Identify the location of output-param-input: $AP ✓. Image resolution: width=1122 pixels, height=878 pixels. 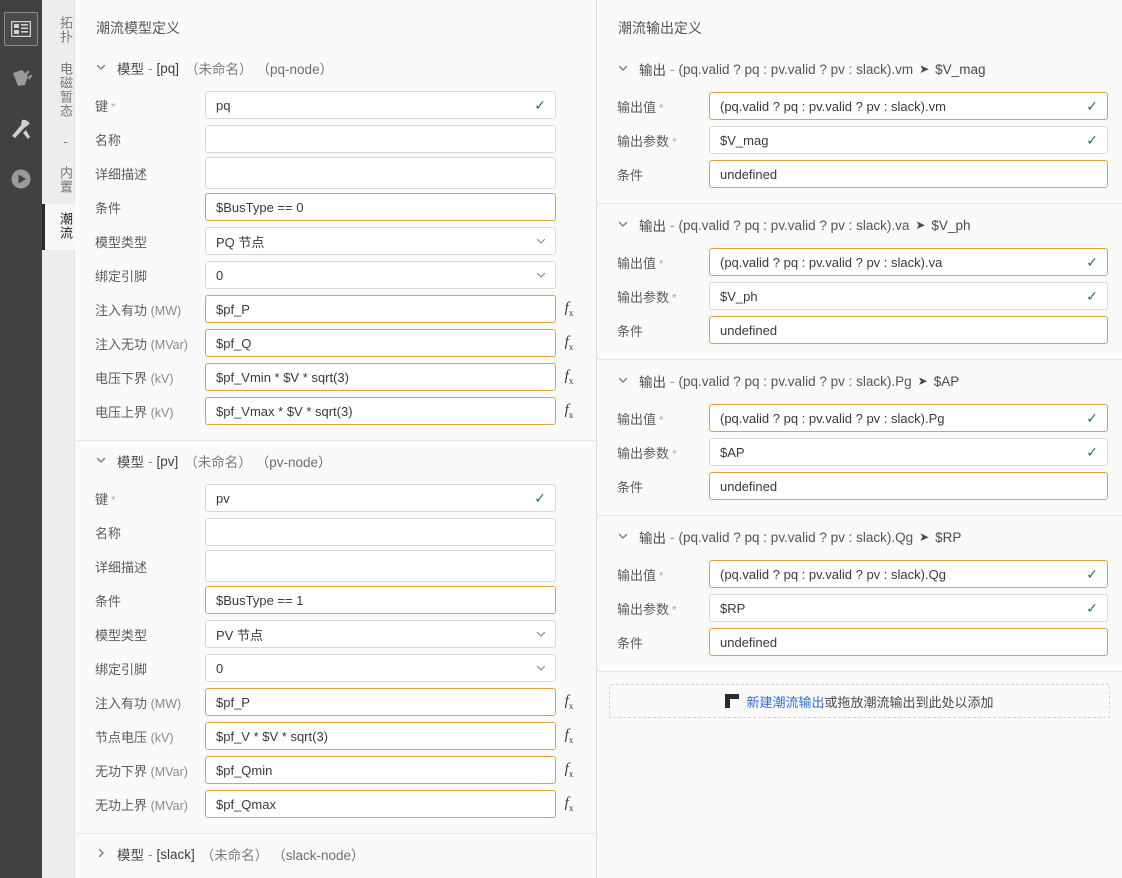
(908, 452).